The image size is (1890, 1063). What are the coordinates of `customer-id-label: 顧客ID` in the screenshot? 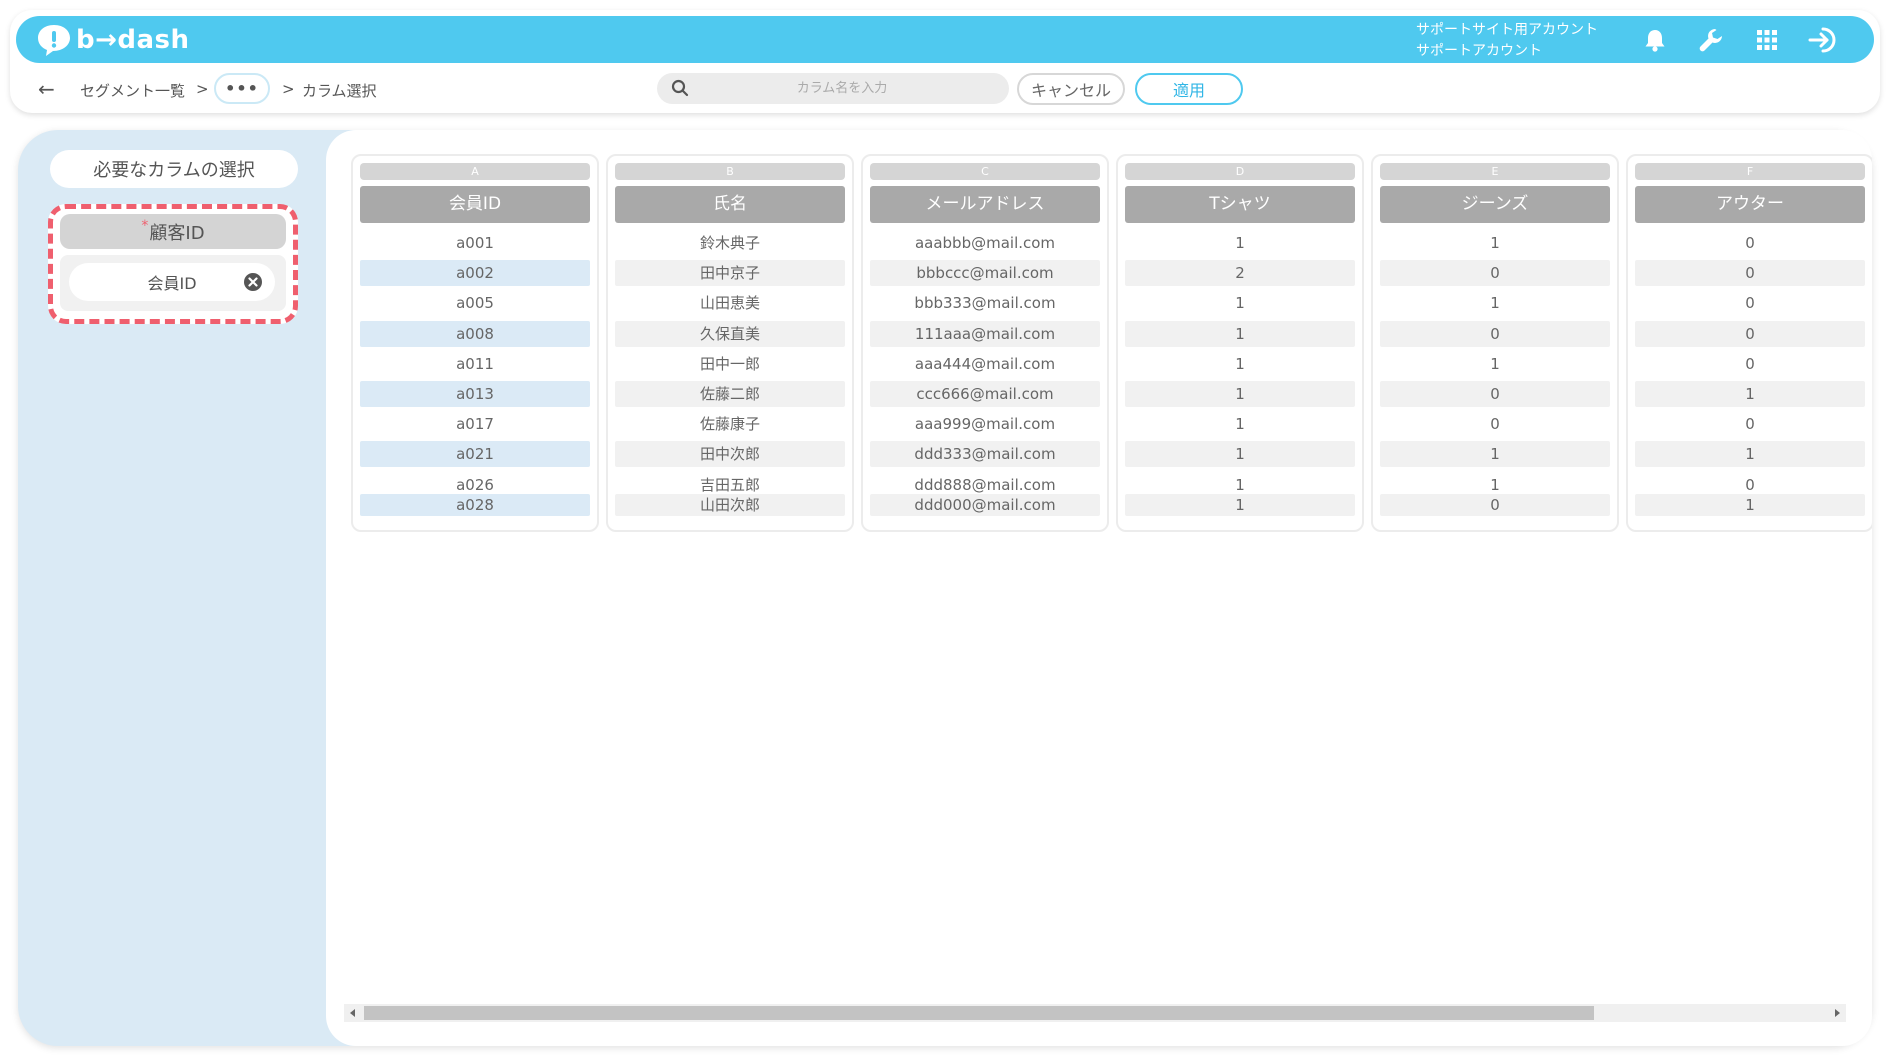 It's located at (177, 233).